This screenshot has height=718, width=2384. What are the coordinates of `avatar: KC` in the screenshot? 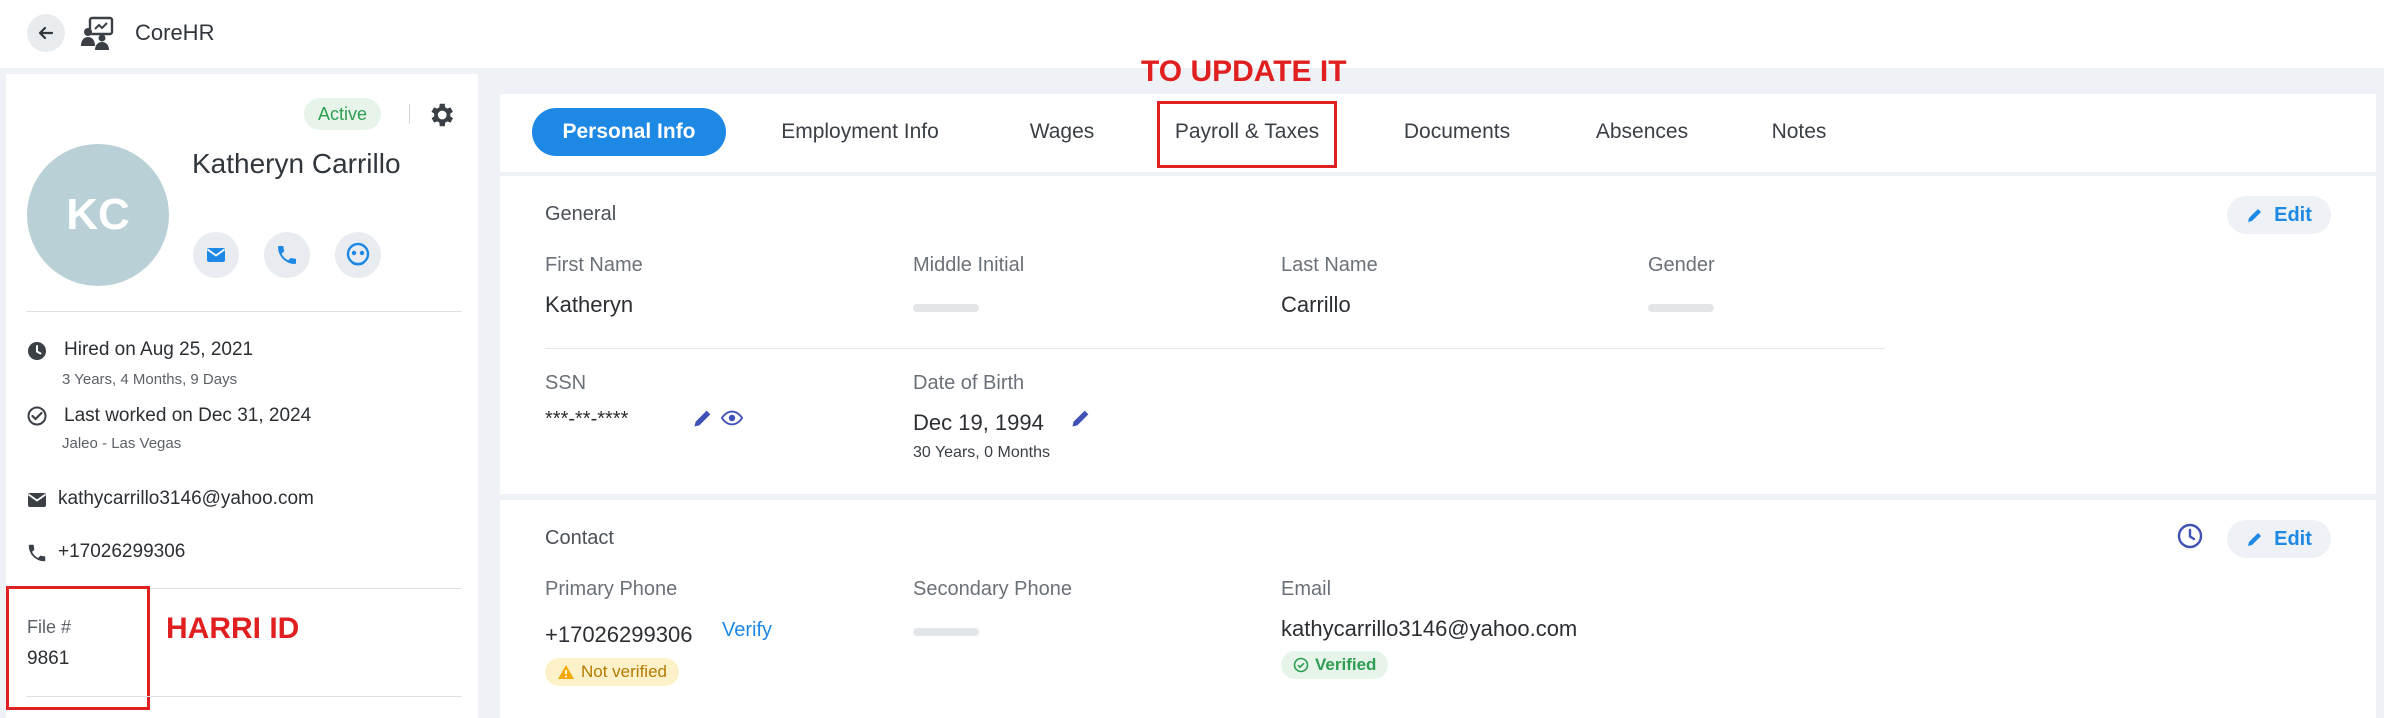 It's located at (98, 215).